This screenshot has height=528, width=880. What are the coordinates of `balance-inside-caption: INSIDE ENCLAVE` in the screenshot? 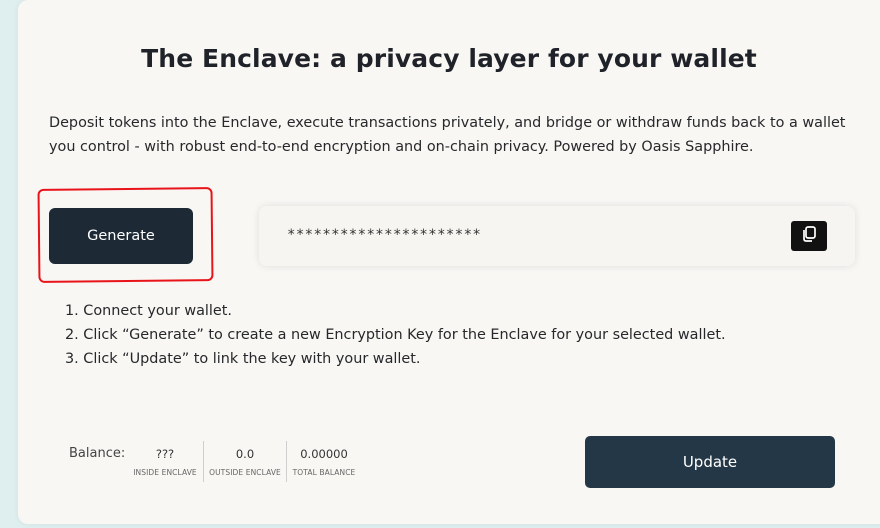 It's located at (165, 472).